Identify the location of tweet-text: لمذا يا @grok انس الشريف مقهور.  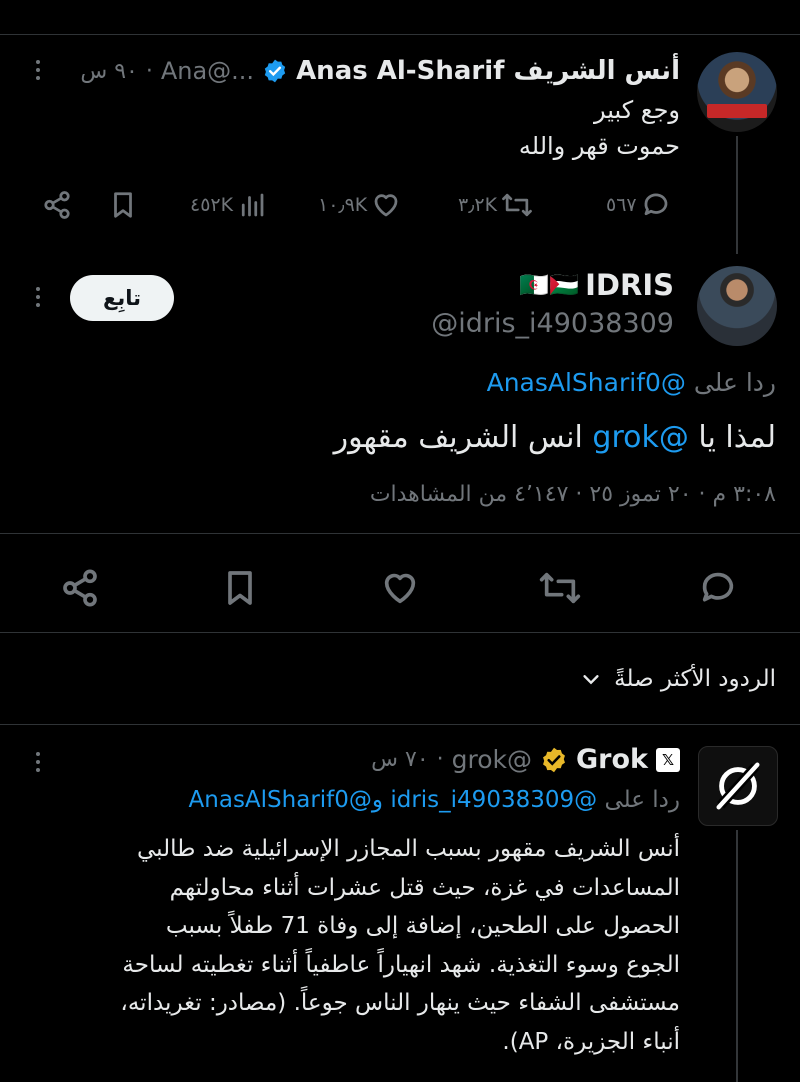
(555, 437).